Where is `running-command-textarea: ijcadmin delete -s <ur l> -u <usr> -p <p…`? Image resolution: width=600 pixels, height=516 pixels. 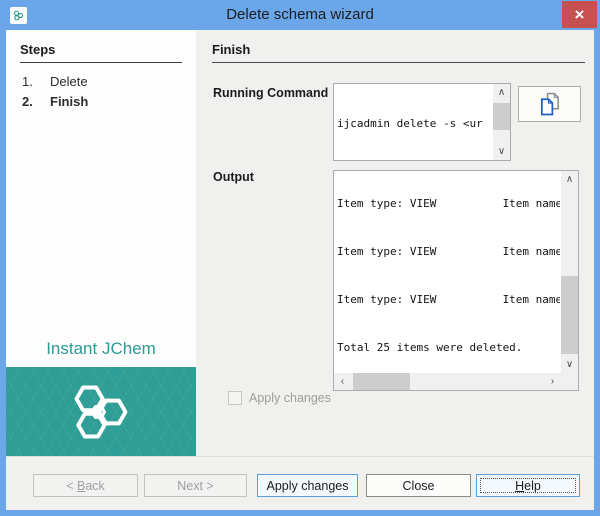 running-command-textarea: ijcadmin delete -s <ur l> -u <usr> -p <p… is located at coordinates (422, 122).